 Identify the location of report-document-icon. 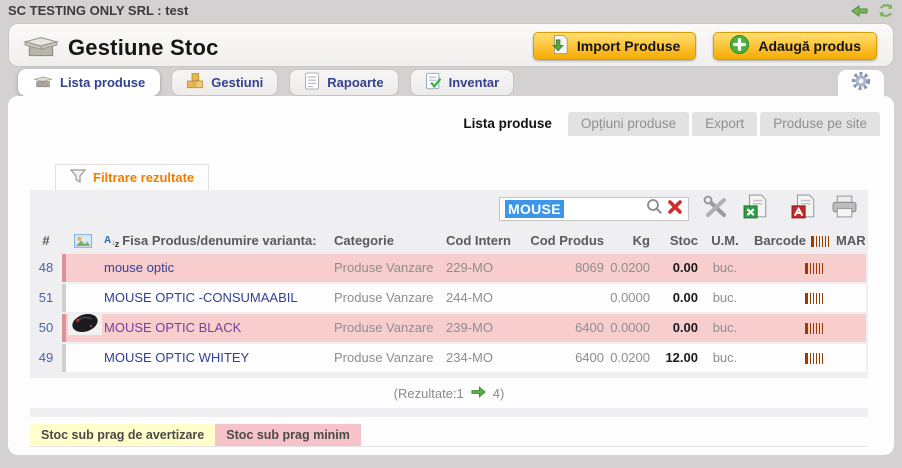
(312, 82).